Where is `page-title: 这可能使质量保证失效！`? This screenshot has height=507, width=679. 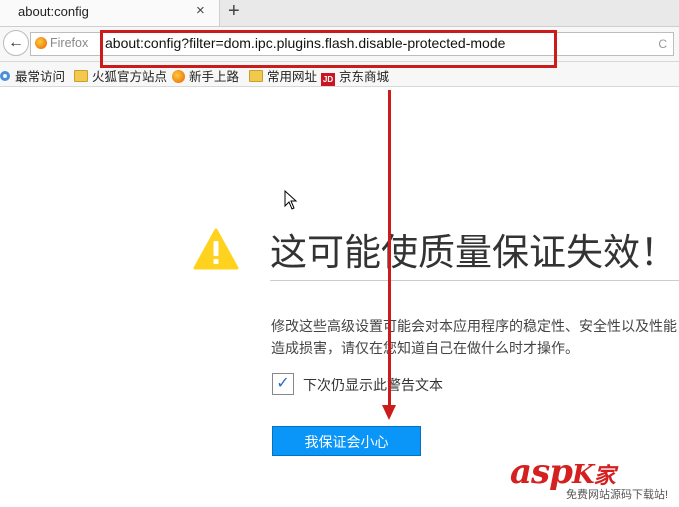
page-title: 这可能使质量保证失效！ is located at coordinates (473, 252).